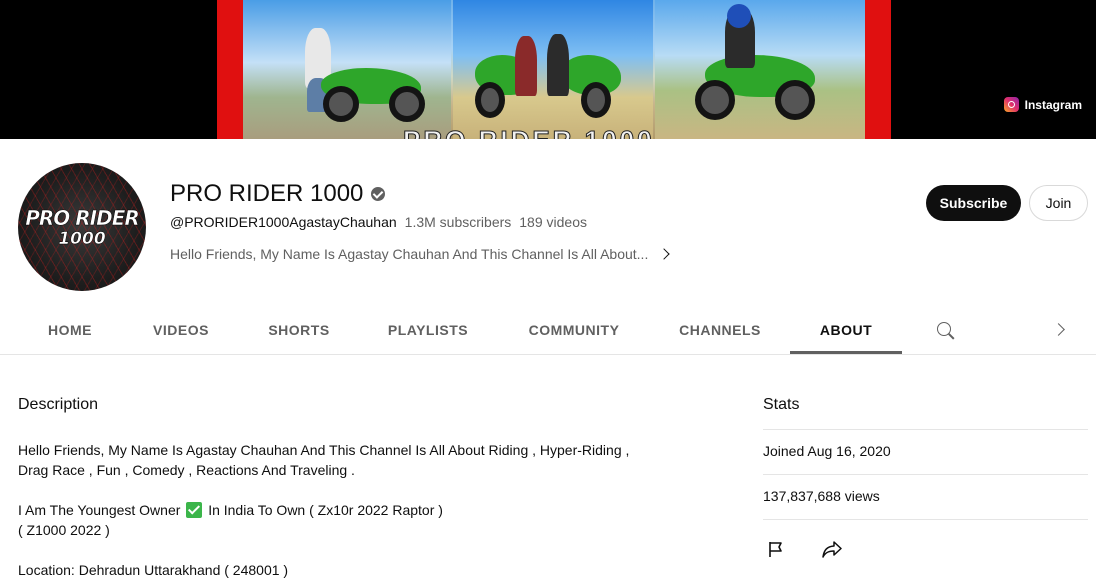 Image resolution: width=1096 pixels, height=586 pixels. I want to click on instagram-link: Instagram, so click(1042, 104).